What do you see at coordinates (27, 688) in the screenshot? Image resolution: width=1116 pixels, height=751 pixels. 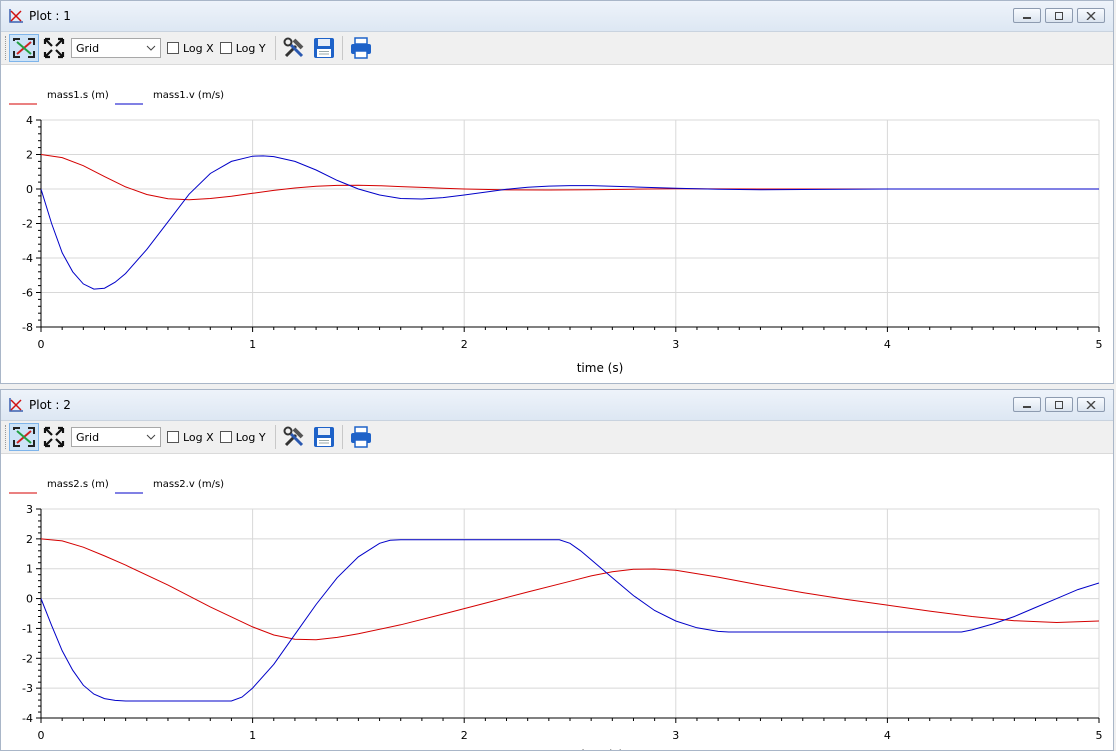 I see `y-tick-label: -3` at bounding box center [27, 688].